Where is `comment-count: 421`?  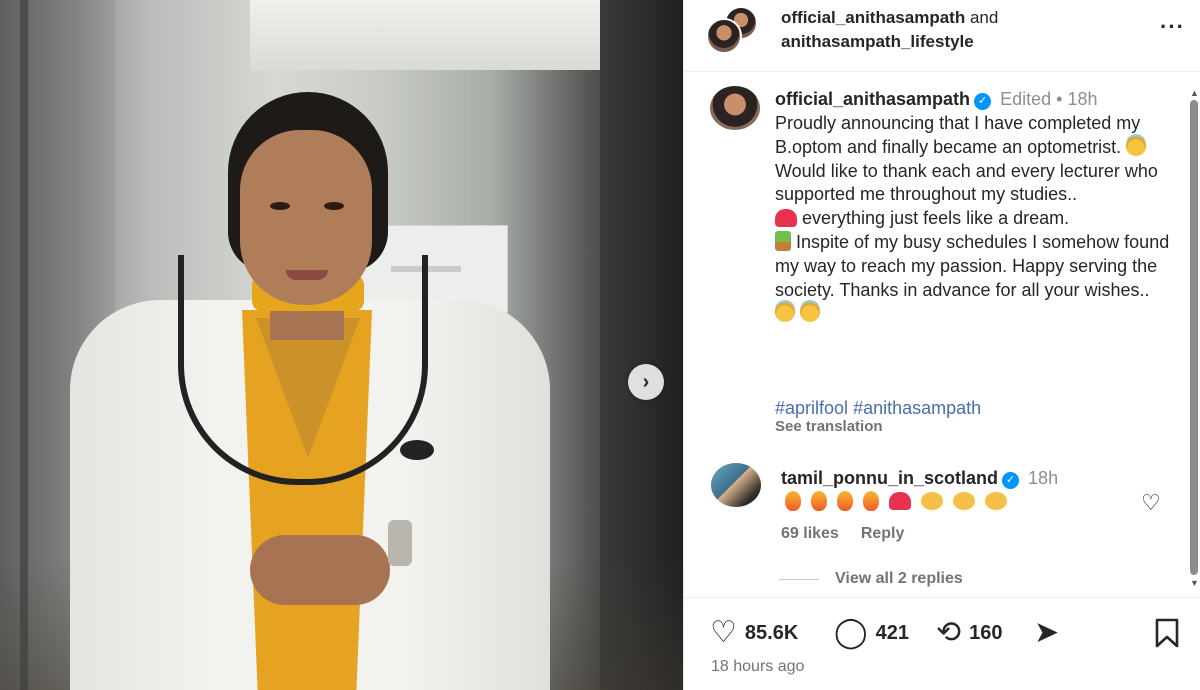
comment-count: 421 is located at coordinates (892, 632).